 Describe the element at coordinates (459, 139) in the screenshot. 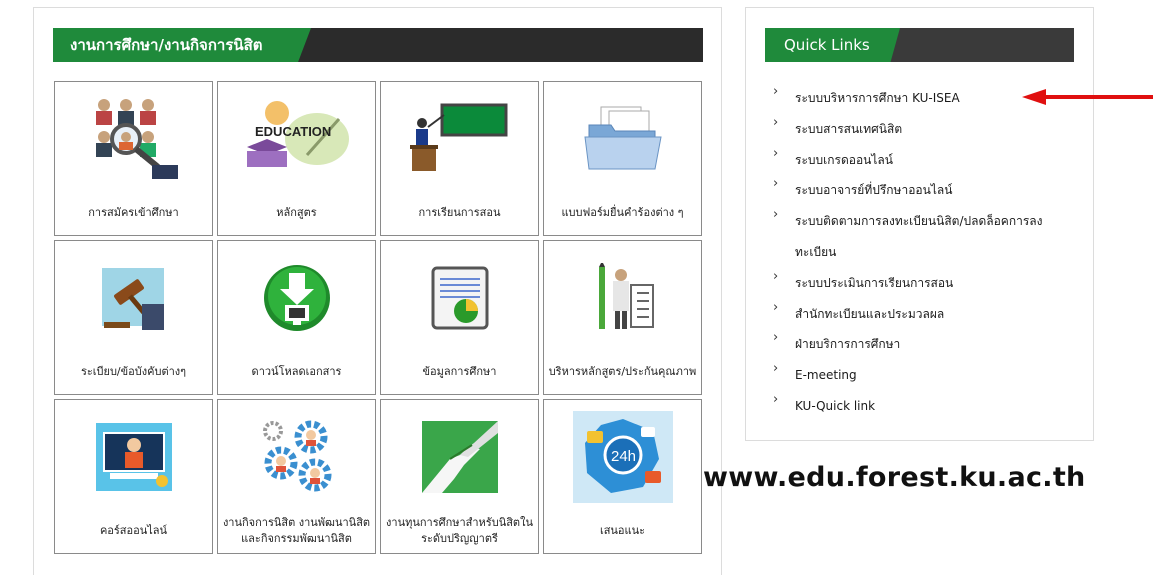

I see `teacher-blackboard-icon` at that location.